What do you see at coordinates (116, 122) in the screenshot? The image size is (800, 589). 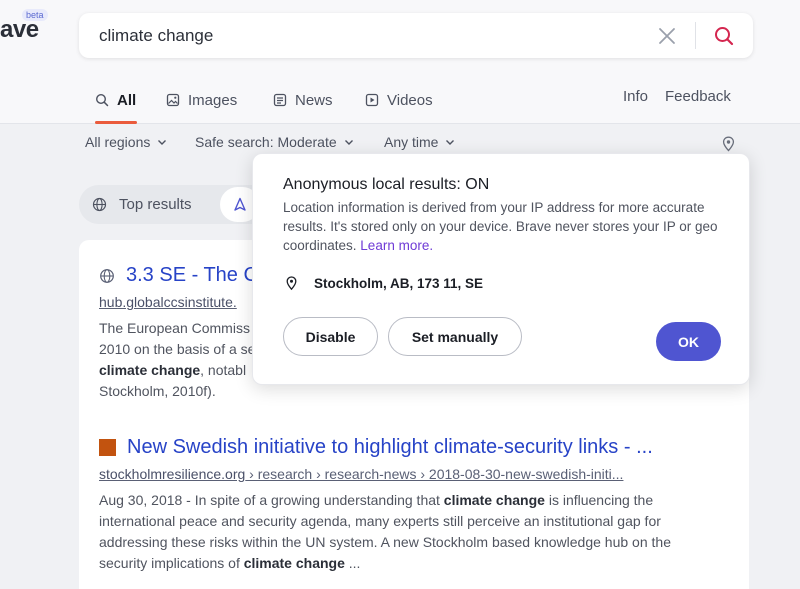 I see `active-tab-indicator` at bounding box center [116, 122].